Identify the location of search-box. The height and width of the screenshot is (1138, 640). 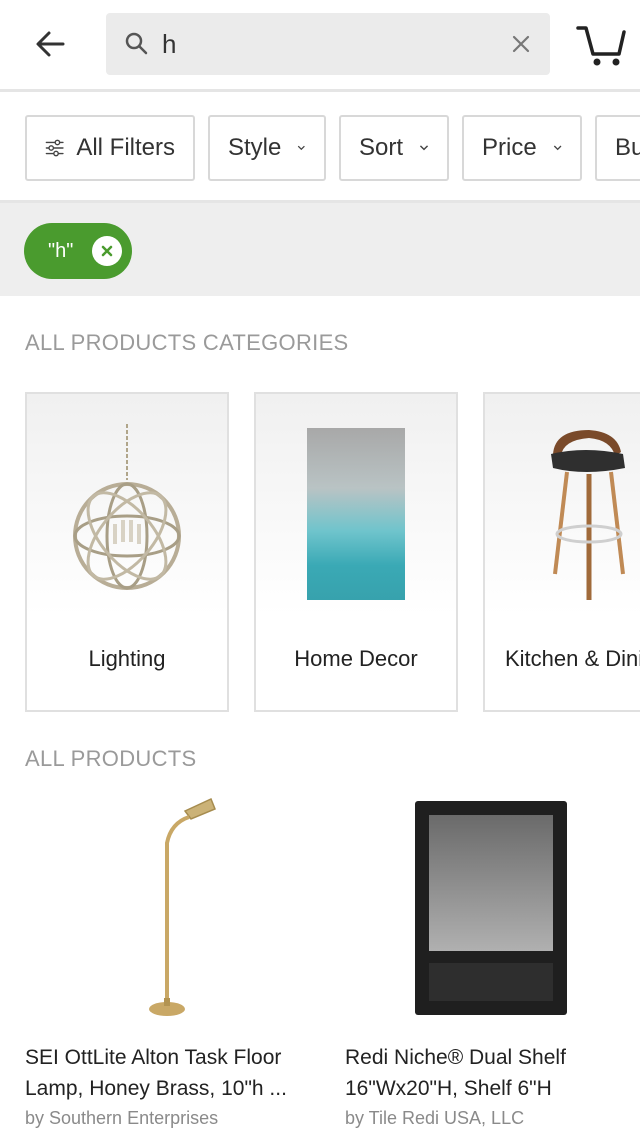
(328, 44).